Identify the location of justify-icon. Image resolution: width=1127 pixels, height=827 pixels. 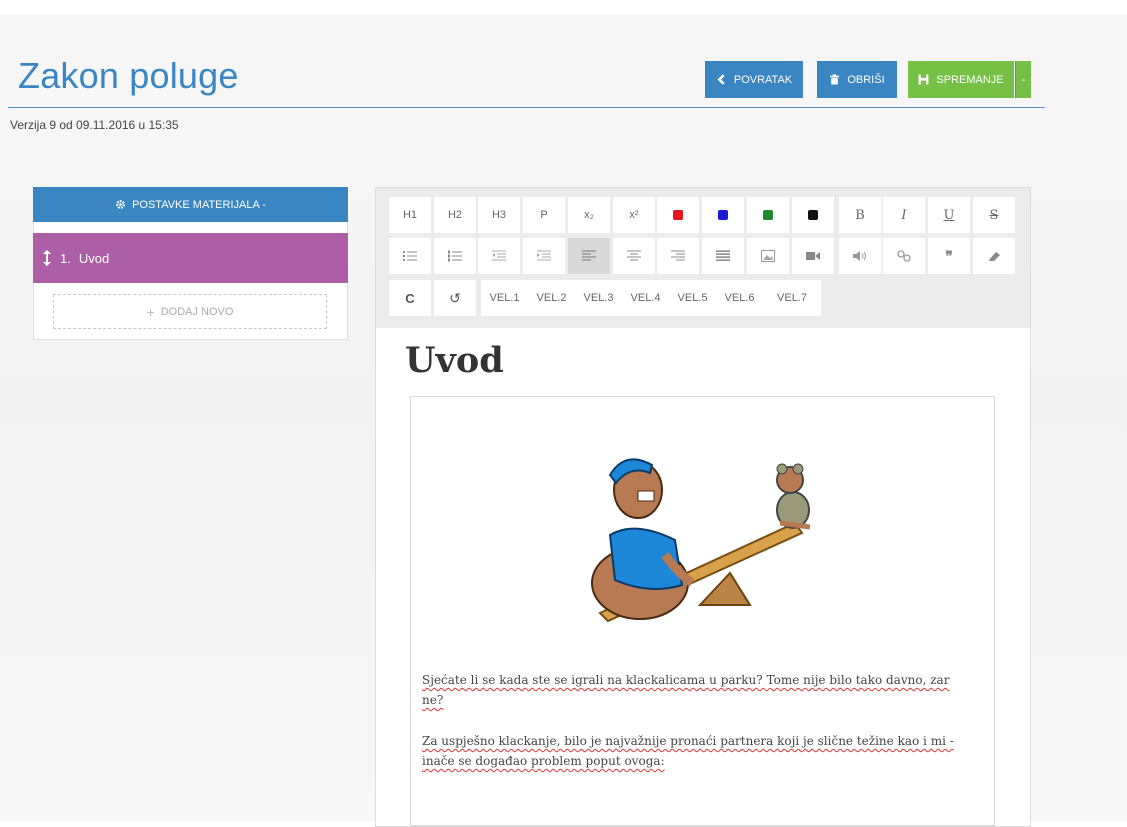
(723, 255).